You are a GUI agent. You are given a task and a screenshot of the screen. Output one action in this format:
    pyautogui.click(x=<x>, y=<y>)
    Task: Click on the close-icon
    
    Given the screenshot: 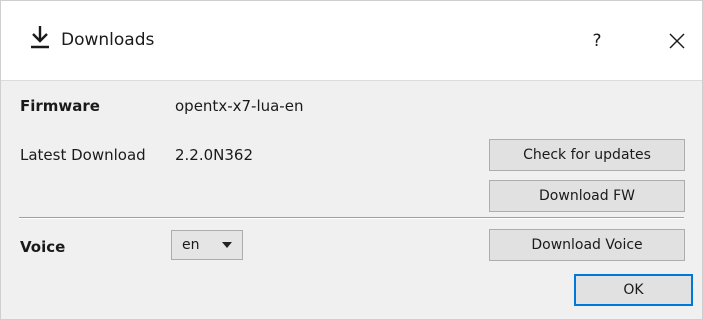 What is the action you would take?
    pyautogui.click(x=677, y=41)
    